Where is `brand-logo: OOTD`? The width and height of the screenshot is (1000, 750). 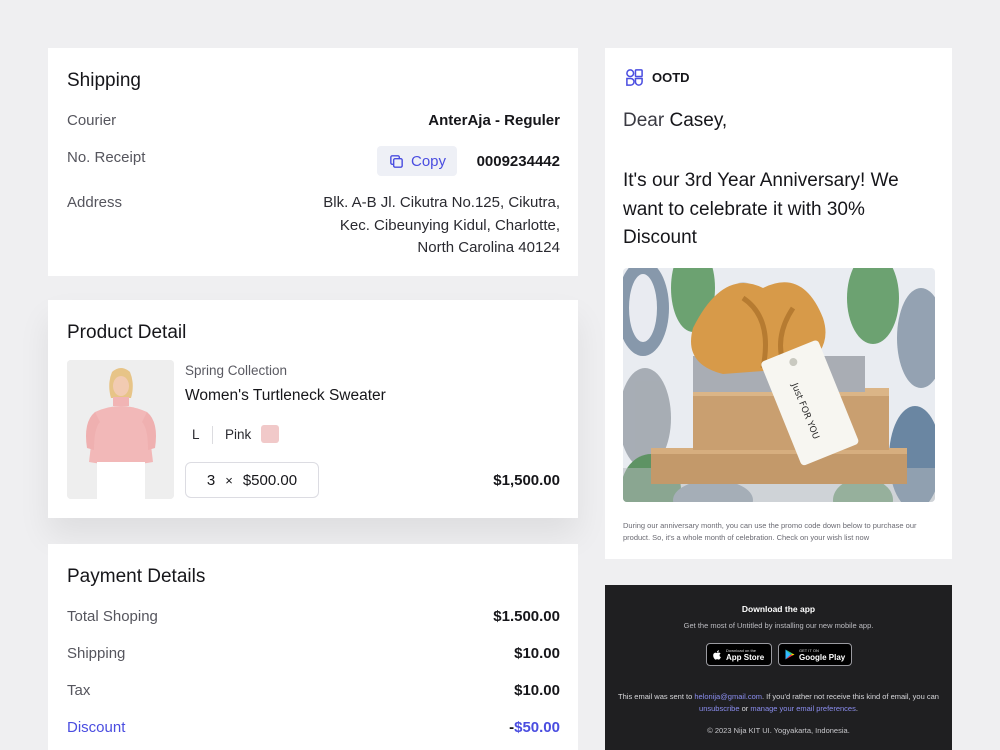 brand-logo: OOTD is located at coordinates (657, 77).